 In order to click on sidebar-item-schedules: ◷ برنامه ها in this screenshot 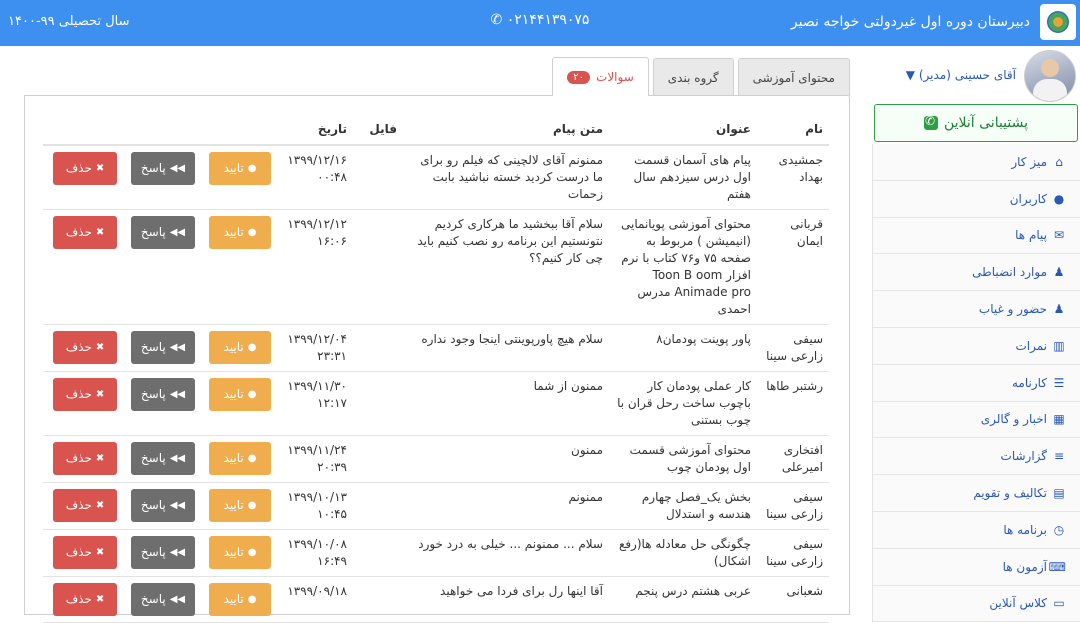, I will do `click(976, 530)`.